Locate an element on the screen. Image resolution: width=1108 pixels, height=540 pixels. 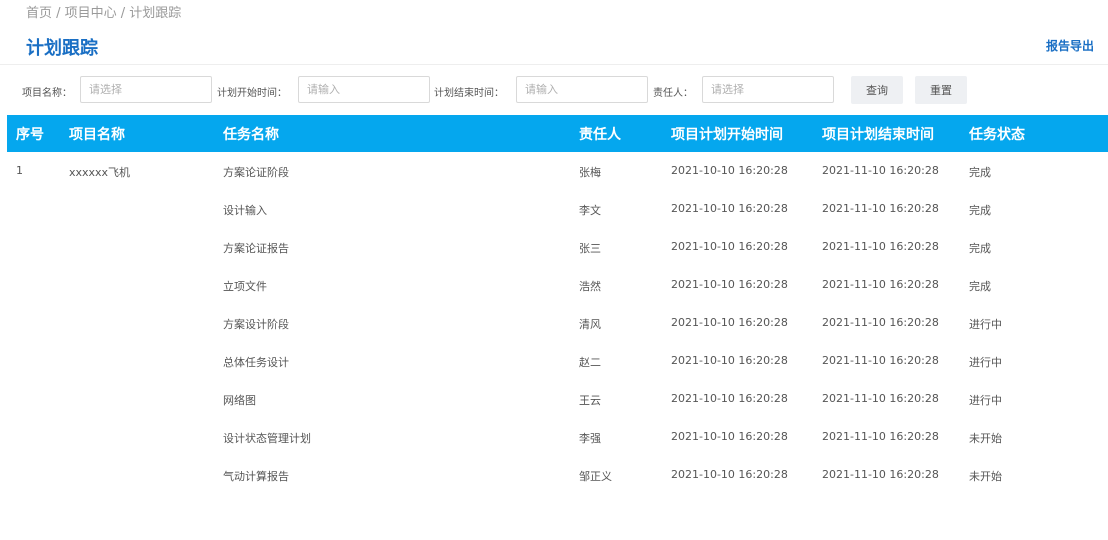
cell-owner: 李强 is located at coordinates (590, 438).